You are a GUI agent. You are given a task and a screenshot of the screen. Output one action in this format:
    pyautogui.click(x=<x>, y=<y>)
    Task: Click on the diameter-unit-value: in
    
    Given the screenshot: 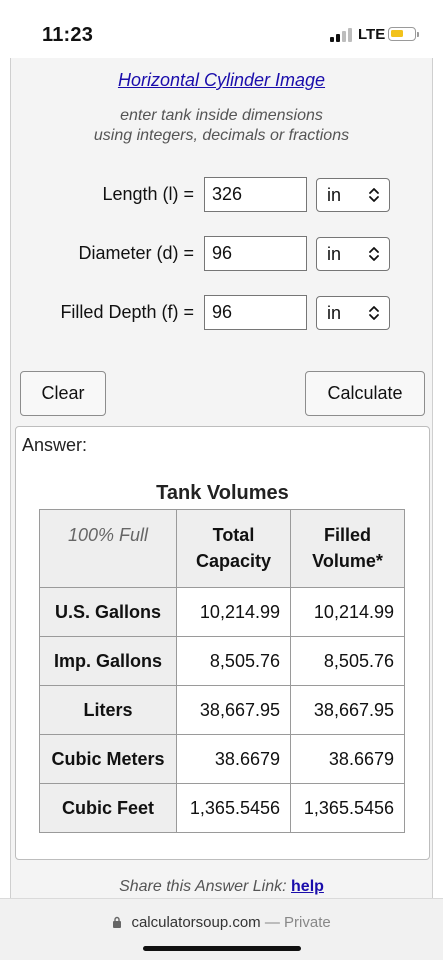 What is the action you would take?
    pyautogui.click(x=334, y=254)
    